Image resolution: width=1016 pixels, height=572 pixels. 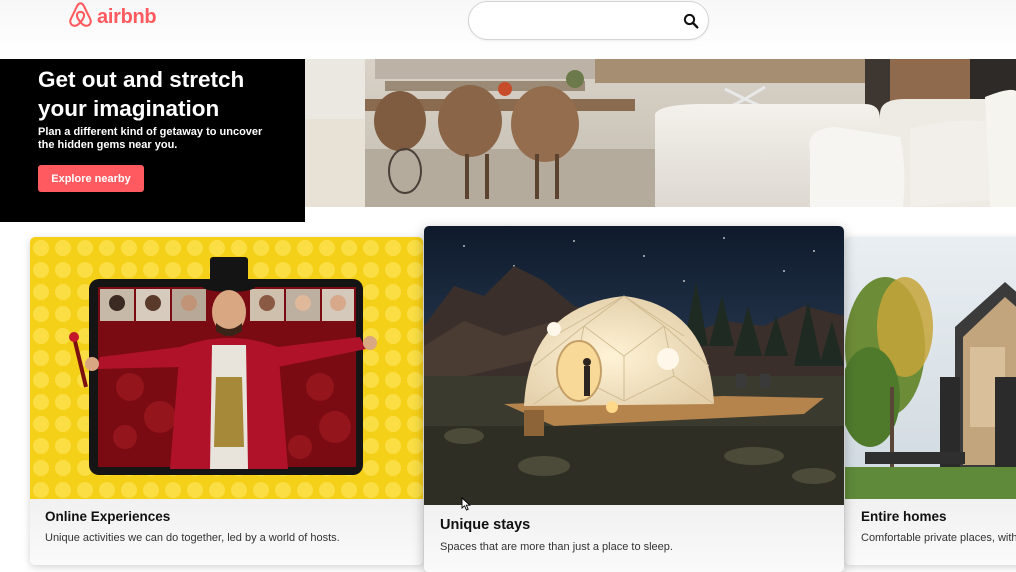 What do you see at coordinates (108, 516) in the screenshot?
I see `card-title: Online Experiences` at bounding box center [108, 516].